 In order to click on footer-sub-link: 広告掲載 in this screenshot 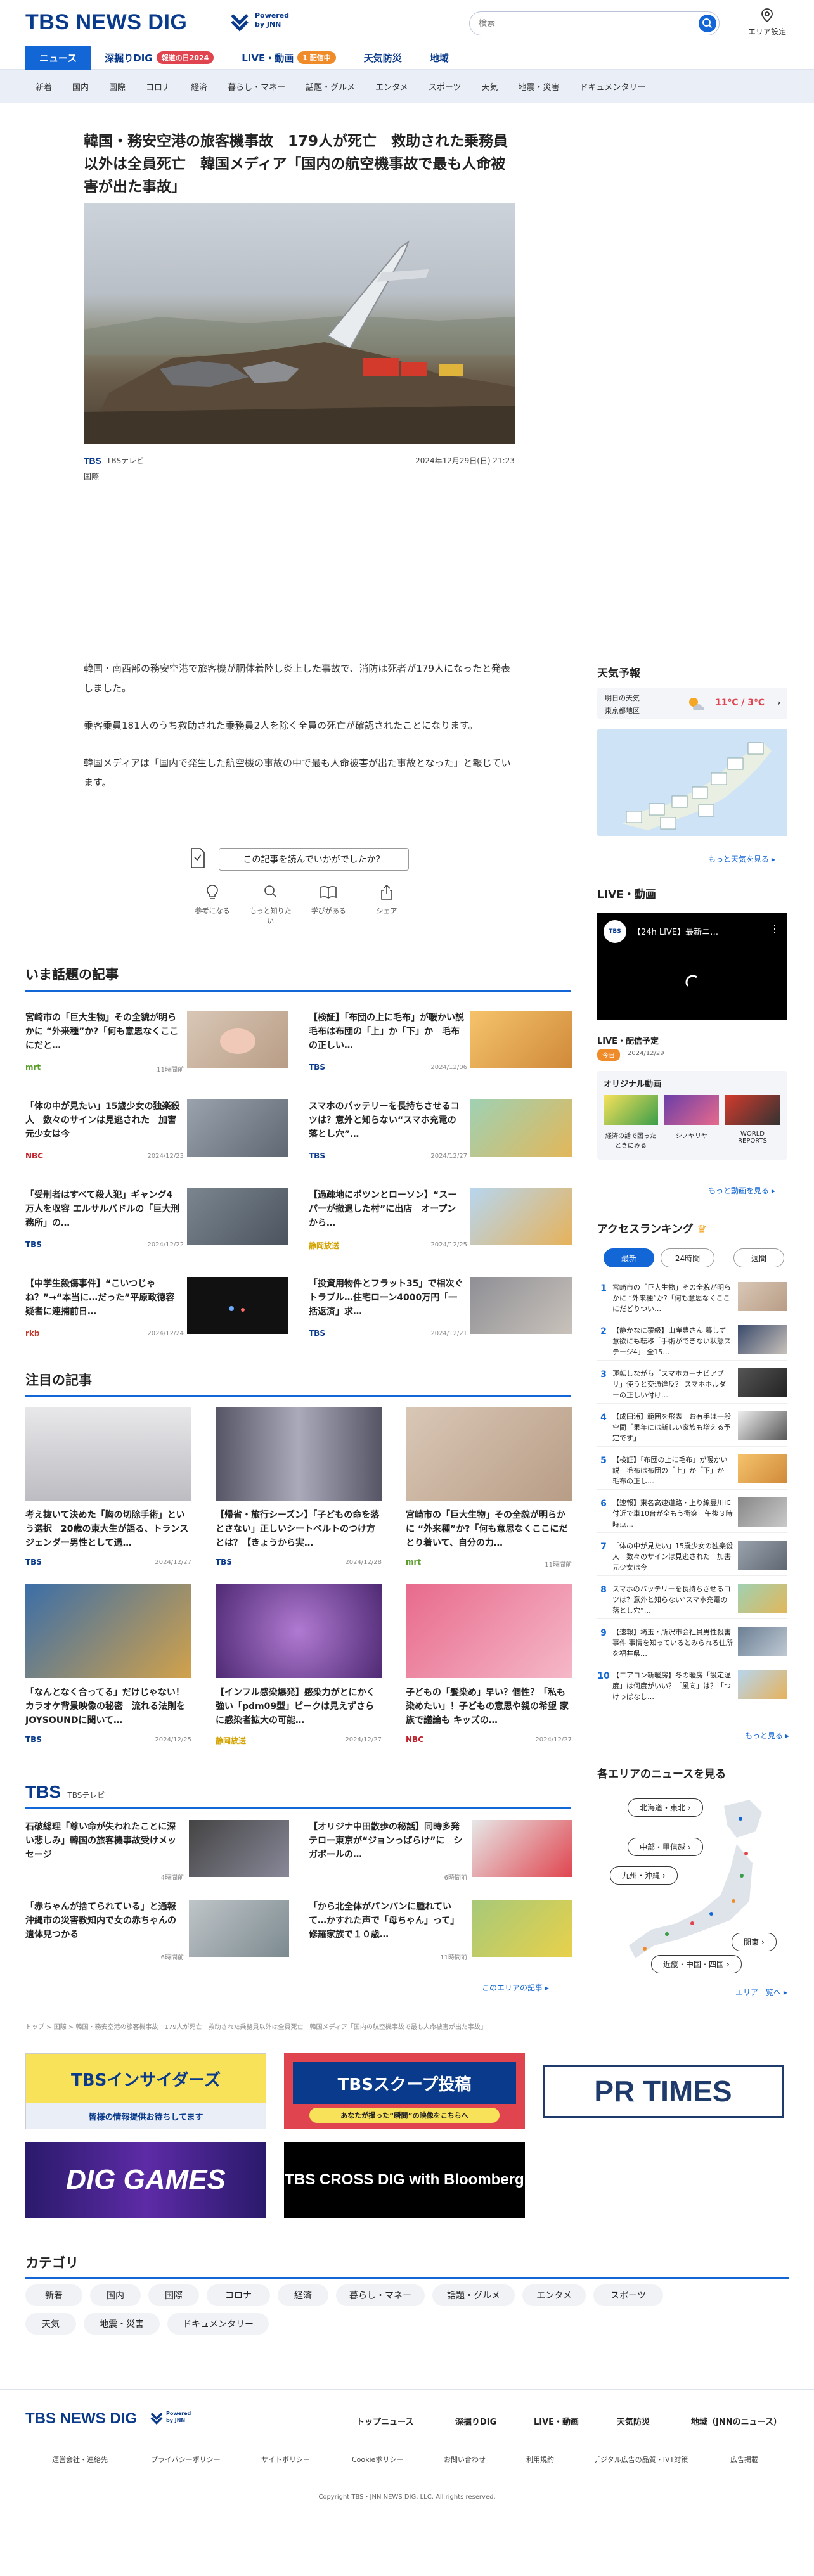, I will do `click(744, 2459)`.